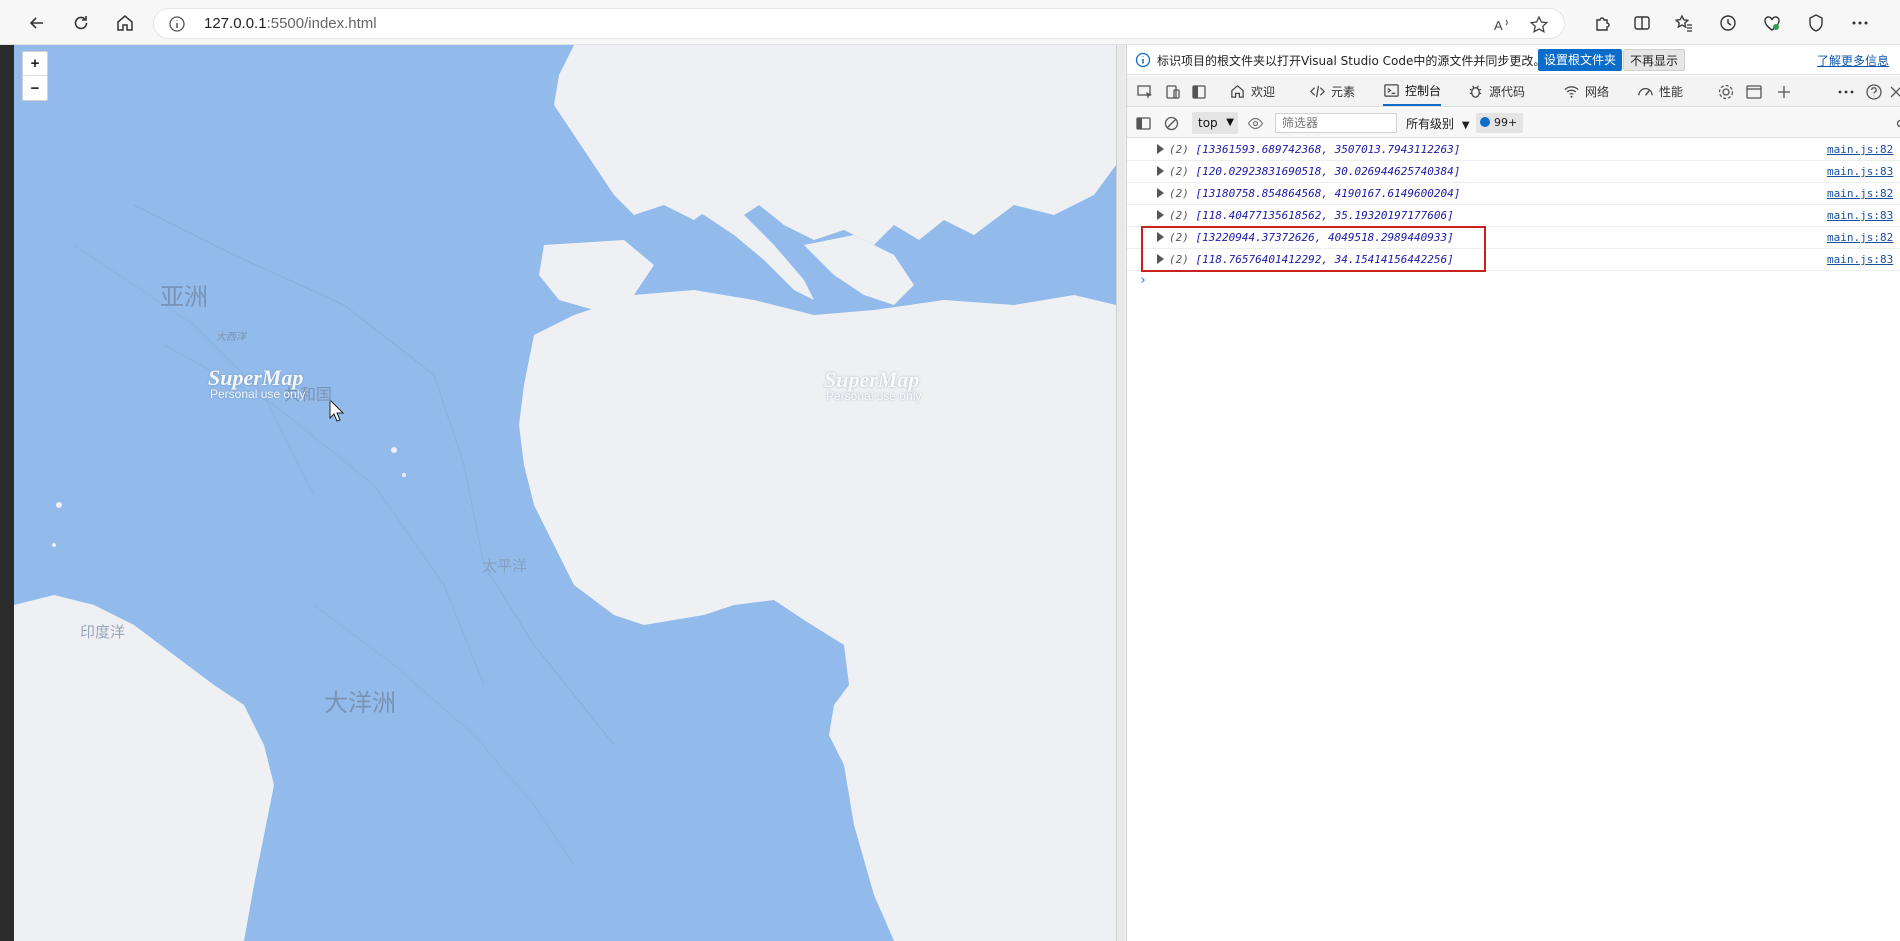 This screenshot has height=941, width=1900. I want to click on filter-input, so click(1336, 123).